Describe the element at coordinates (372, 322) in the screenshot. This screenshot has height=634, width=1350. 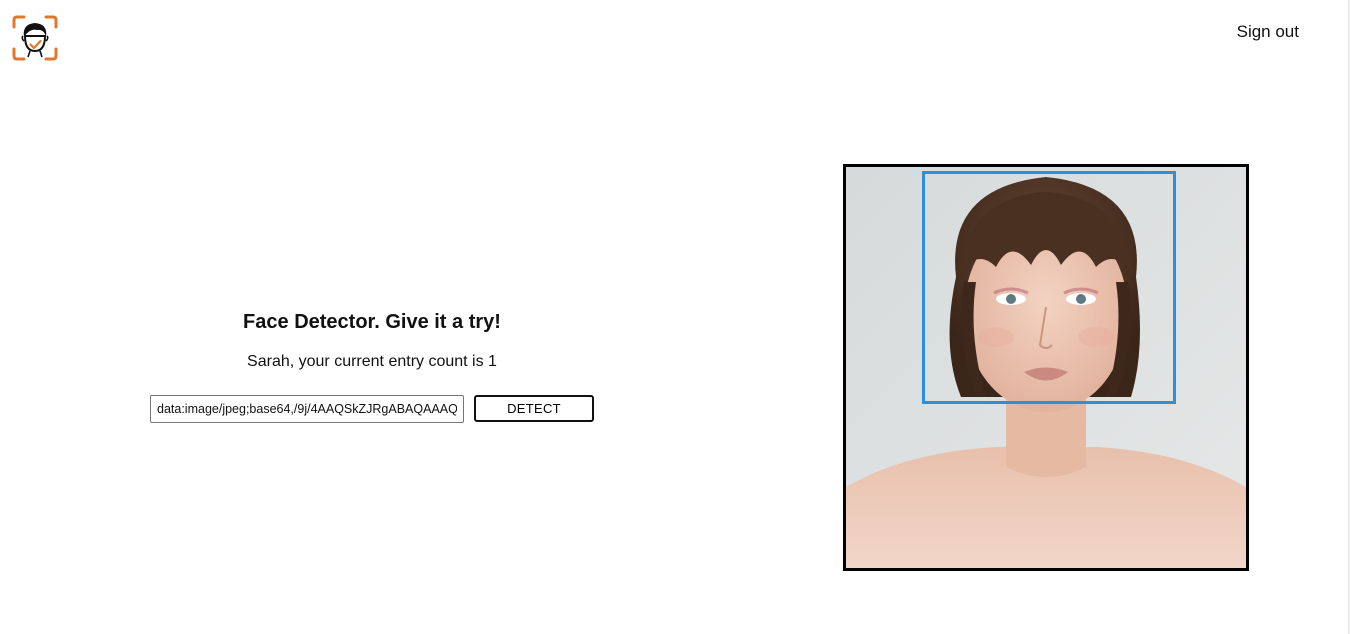
I see `page-title: Face Detector. Give it a try!` at that location.